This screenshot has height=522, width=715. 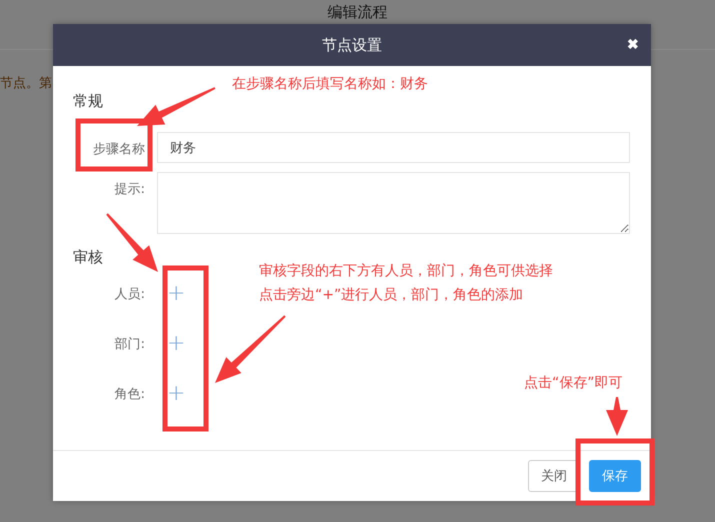 I want to click on annotation-text: 在步骤名称后填写名称如：财务, so click(x=330, y=84).